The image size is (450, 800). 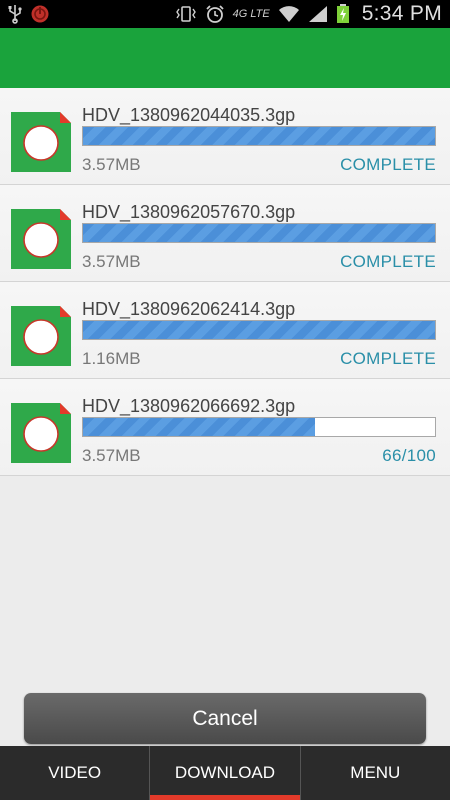 I want to click on vibrate-icon, so click(x=186, y=14).